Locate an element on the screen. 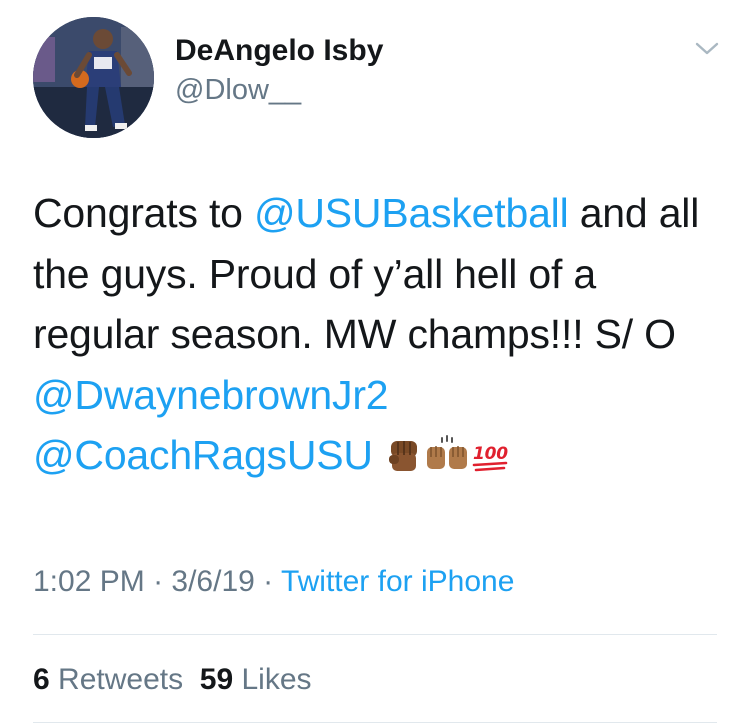 The width and height of the screenshot is (750, 727). hundred-points-icon: 100 is located at coordinates (490, 461).